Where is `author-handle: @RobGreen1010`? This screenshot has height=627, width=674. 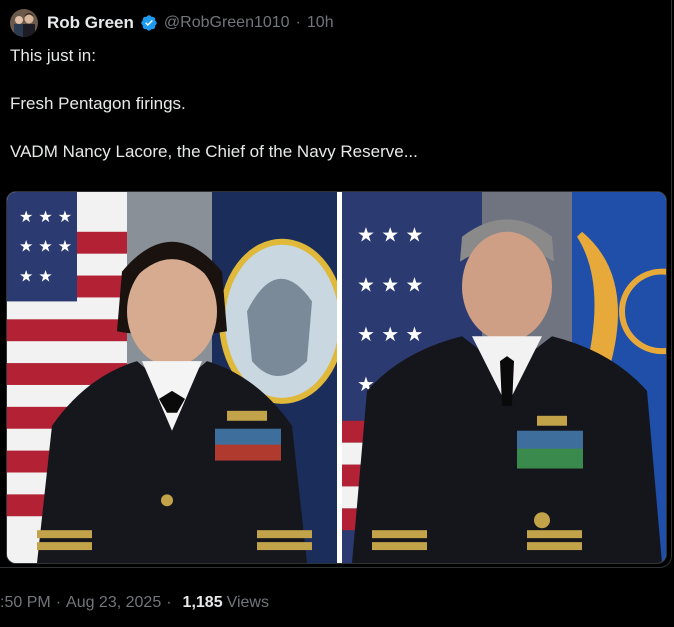
author-handle: @RobGreen1010 is located at coordinates (227, 23).